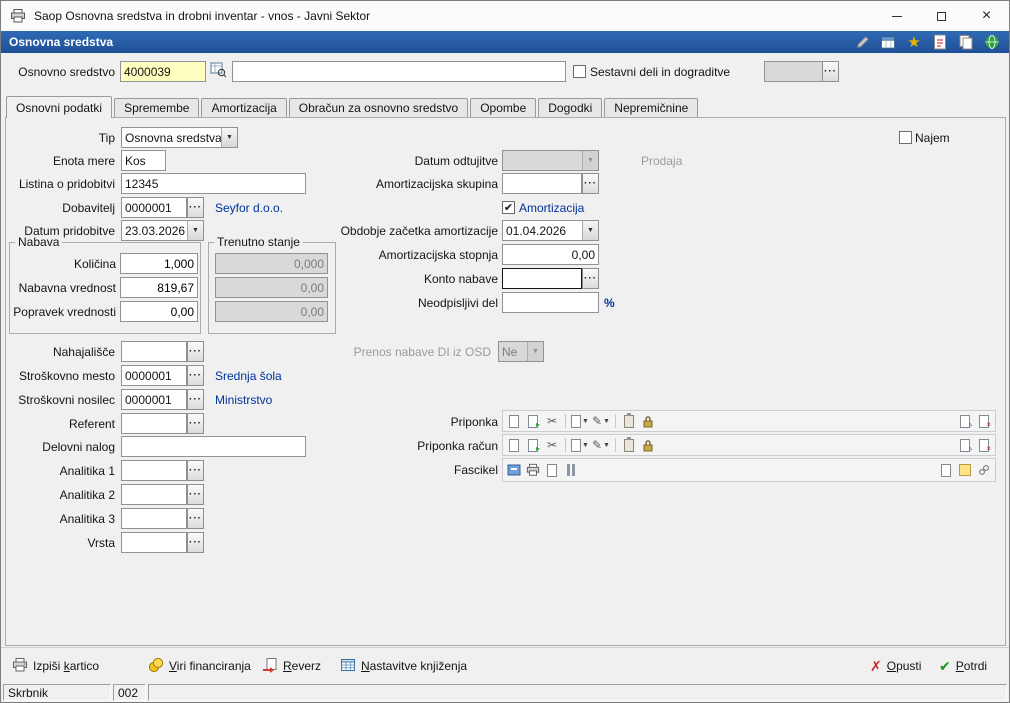  Describe the element at coordinates (213, 446) in the screenshot. I see `delovni-nalog-input` at that location.